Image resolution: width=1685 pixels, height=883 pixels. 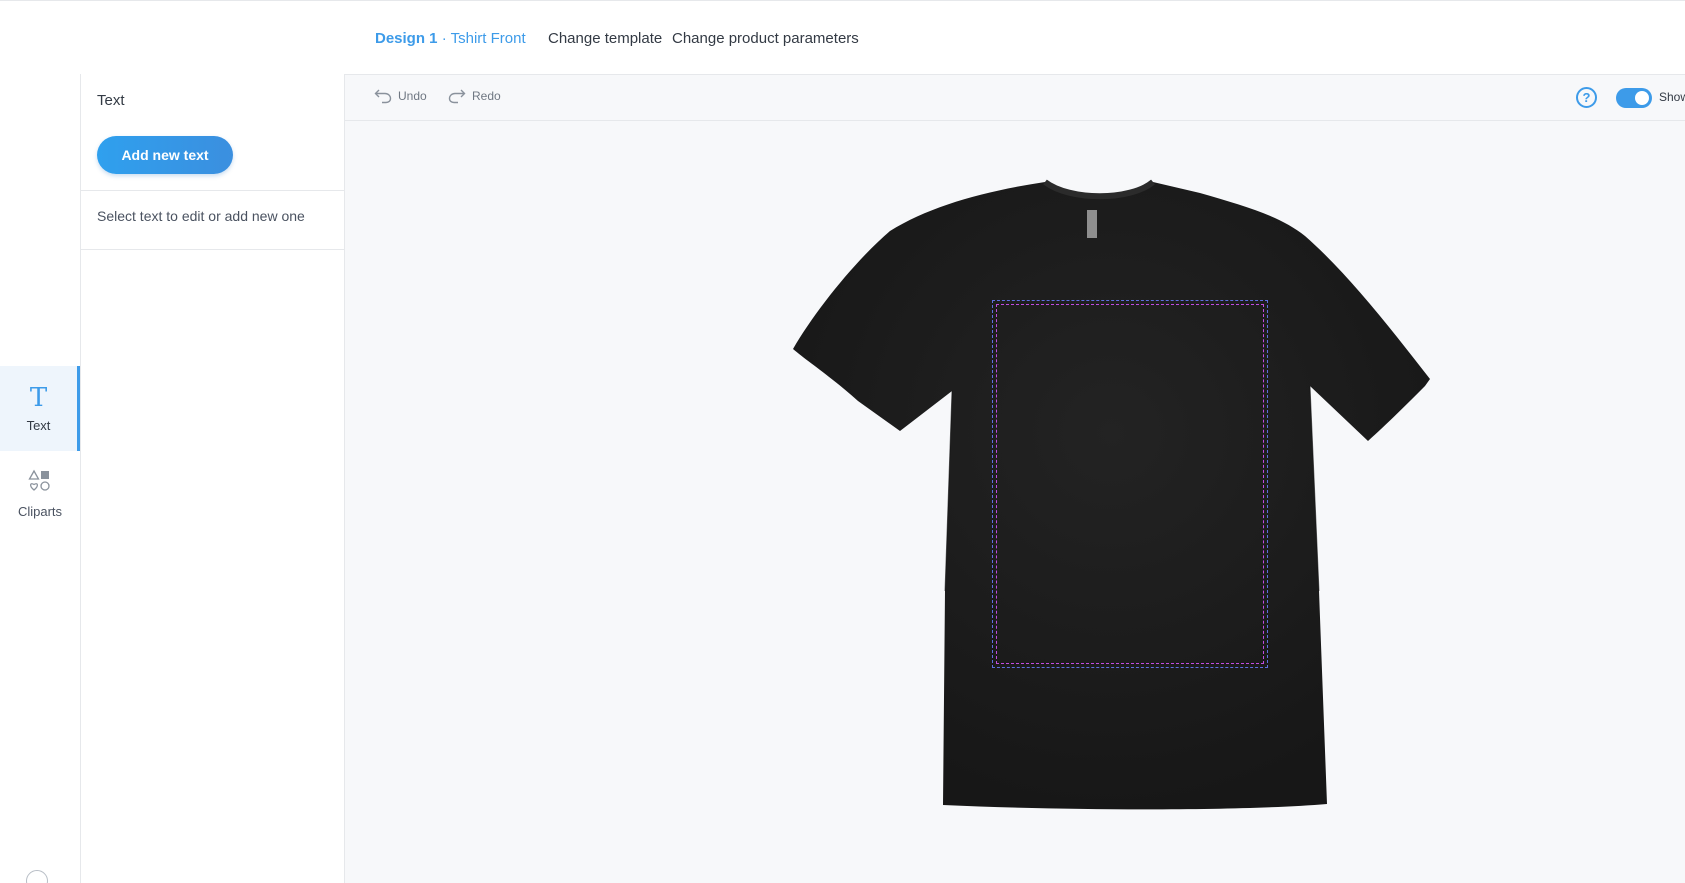 I want to click on print-area-safe-zone, so click(x=1130, y=484).